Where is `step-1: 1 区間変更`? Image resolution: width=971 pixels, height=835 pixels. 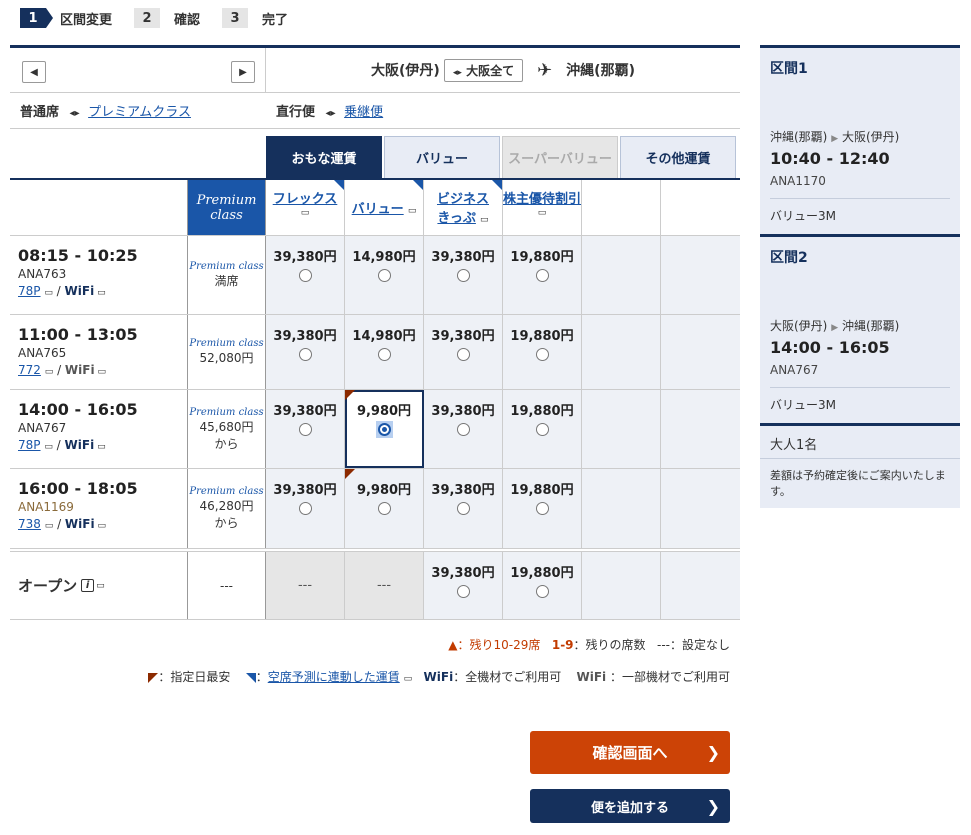
step-1: 1 区間変更 is located at coordinates (66, 18).